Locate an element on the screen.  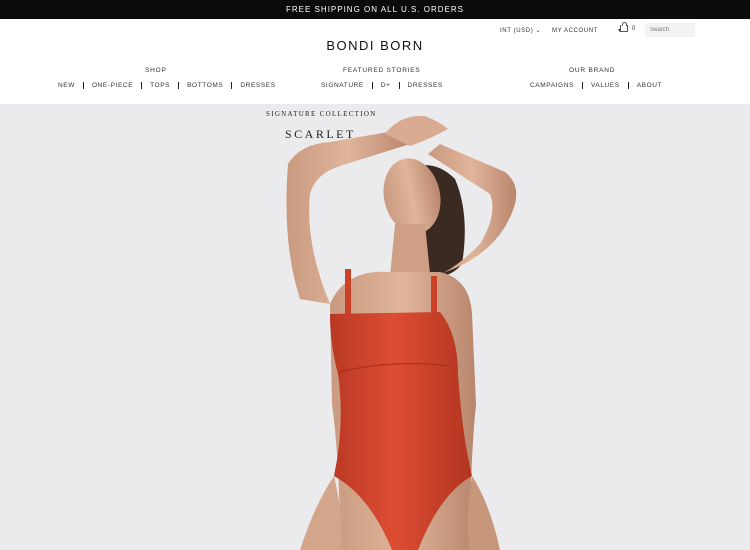
nav-brand-row: CAMPAIGNS VALUES ABOUT is located at coordinates (596, 85).